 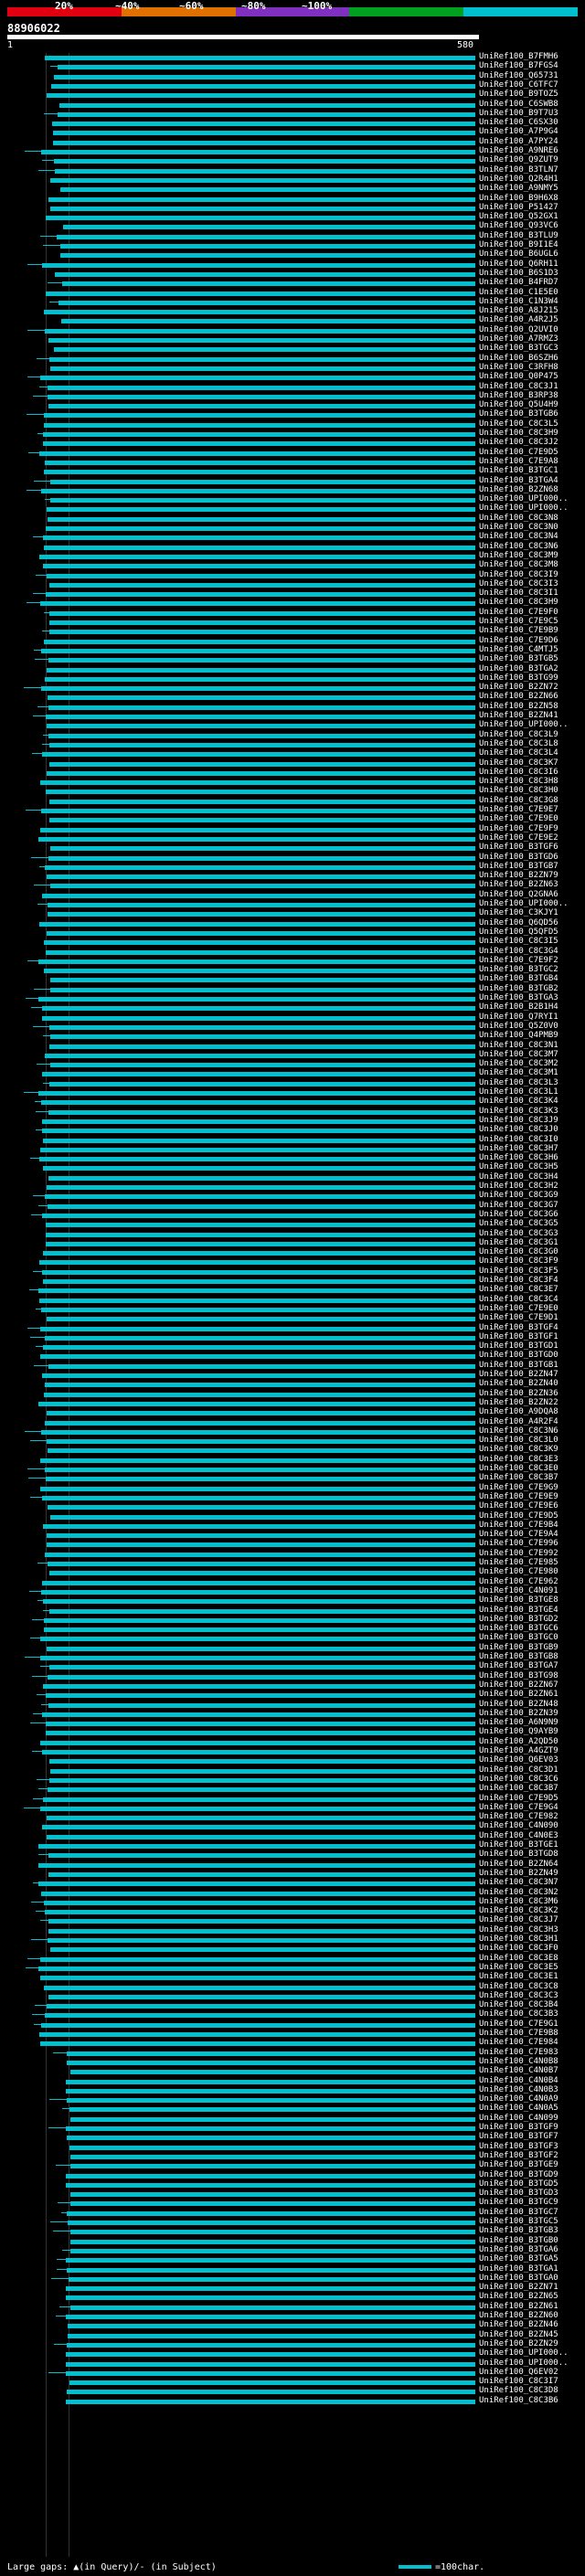 I want to click on hit-label: UniRef100_C7E992, so click(x=518, y=1553).